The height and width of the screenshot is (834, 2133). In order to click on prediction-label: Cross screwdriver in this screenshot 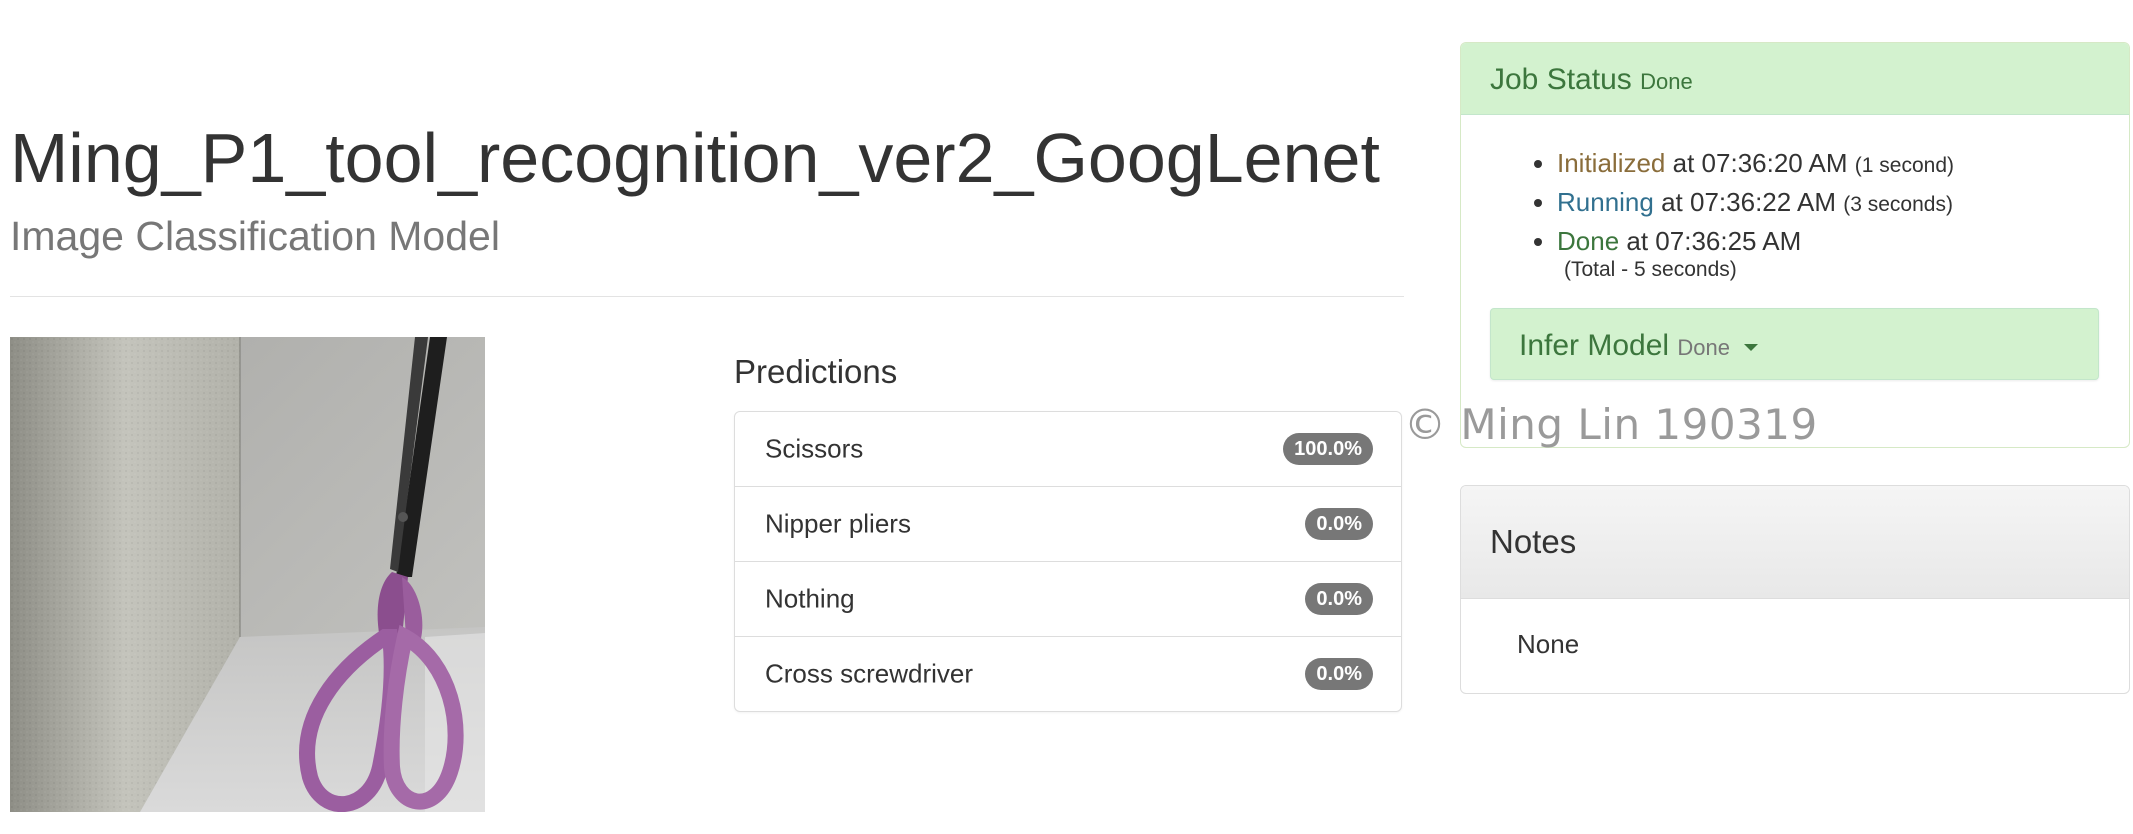, I will do `click(869, 673)`.